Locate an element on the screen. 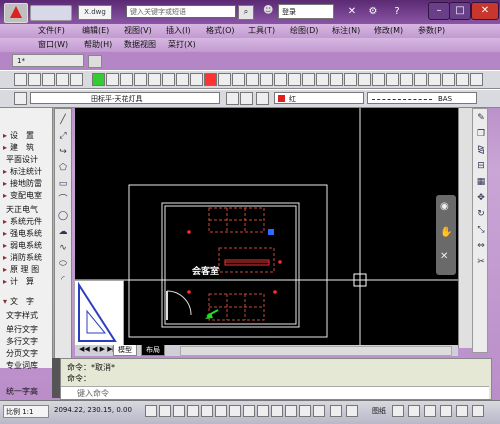  model-space-button is located at coordinates (336, 411).